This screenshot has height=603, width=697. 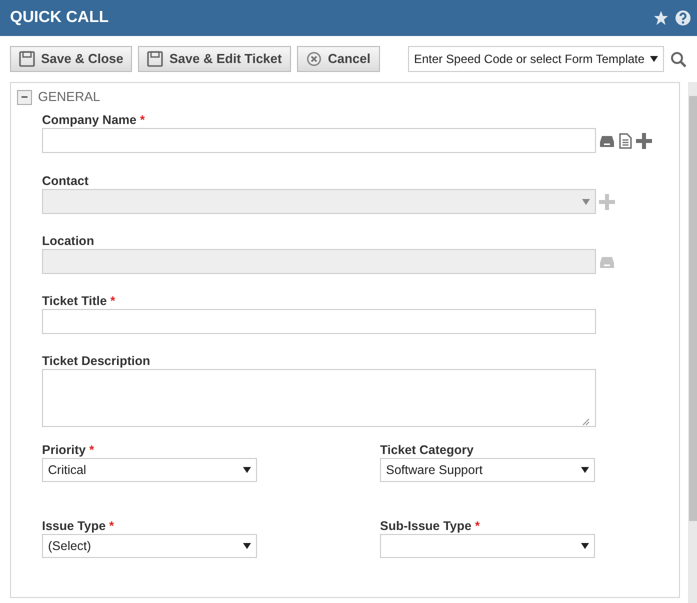 I want to click on field-label: Location, so click(x=69, y=241).